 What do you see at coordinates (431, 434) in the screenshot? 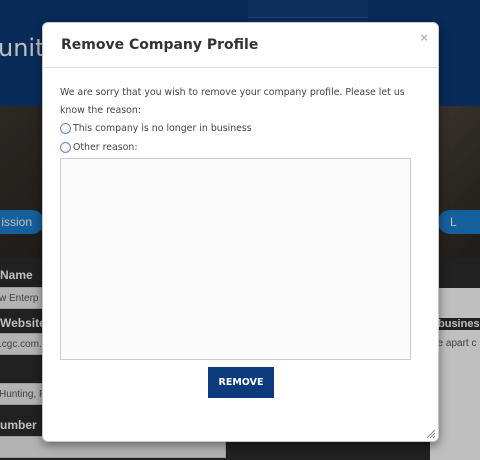
I see `resize-grip-icon` at bounding box center [431, 434].